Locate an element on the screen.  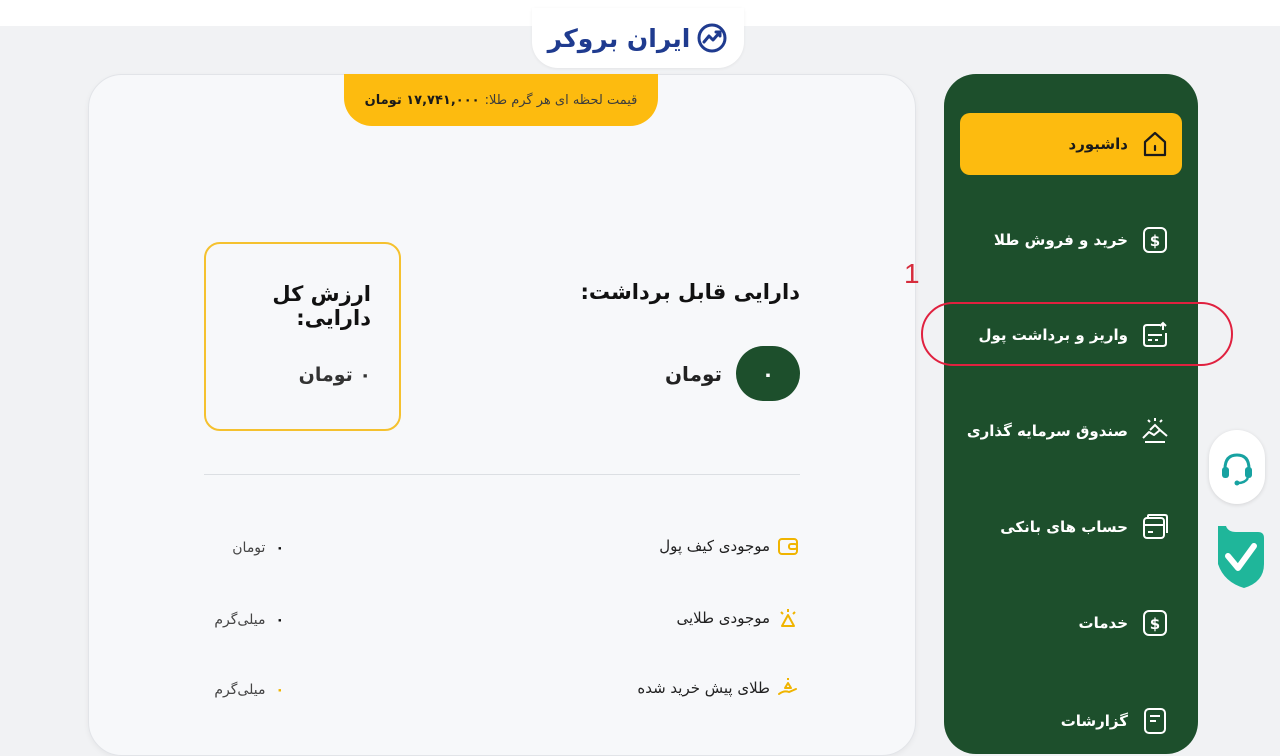
sidebar-item-investment-fund: صندوق سرمایه گذاری is located at coordinates (1071, 431).